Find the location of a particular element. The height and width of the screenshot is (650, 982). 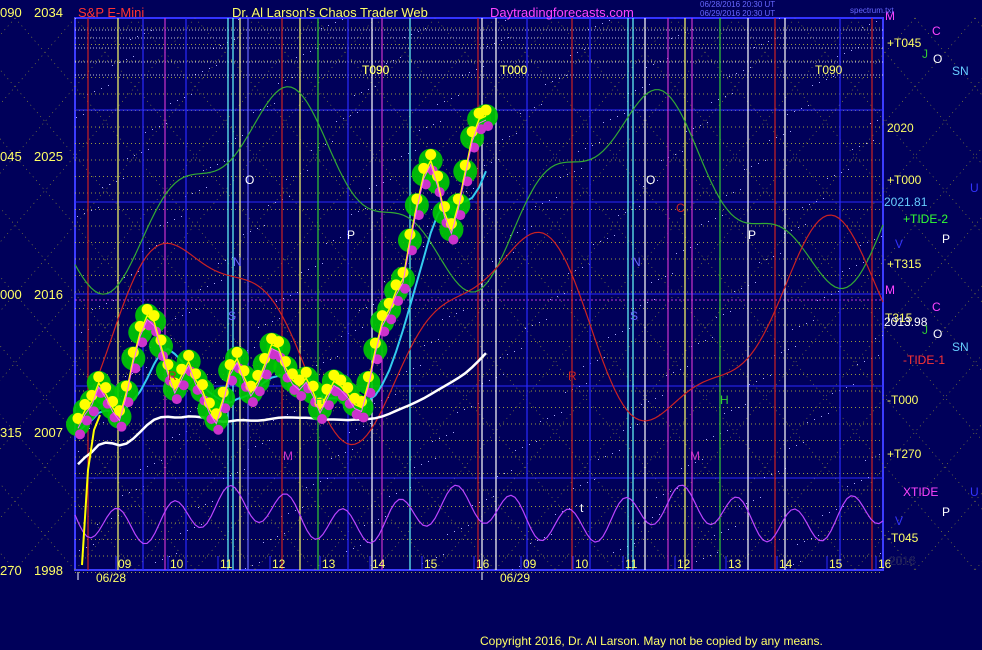

header-left-top: 090 is located at coordinates (11, 12).